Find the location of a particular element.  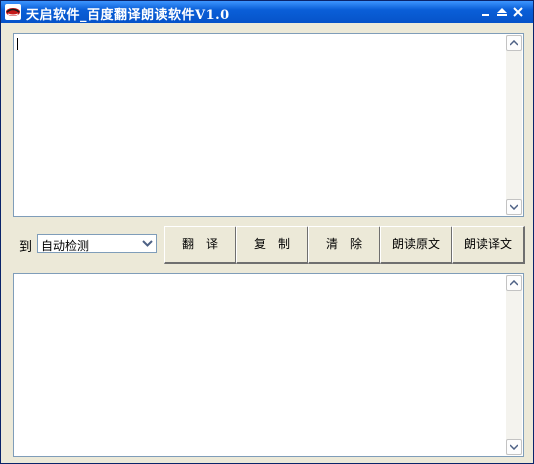

target-language-value: 自动检测 is located at coordinates (65, 246).